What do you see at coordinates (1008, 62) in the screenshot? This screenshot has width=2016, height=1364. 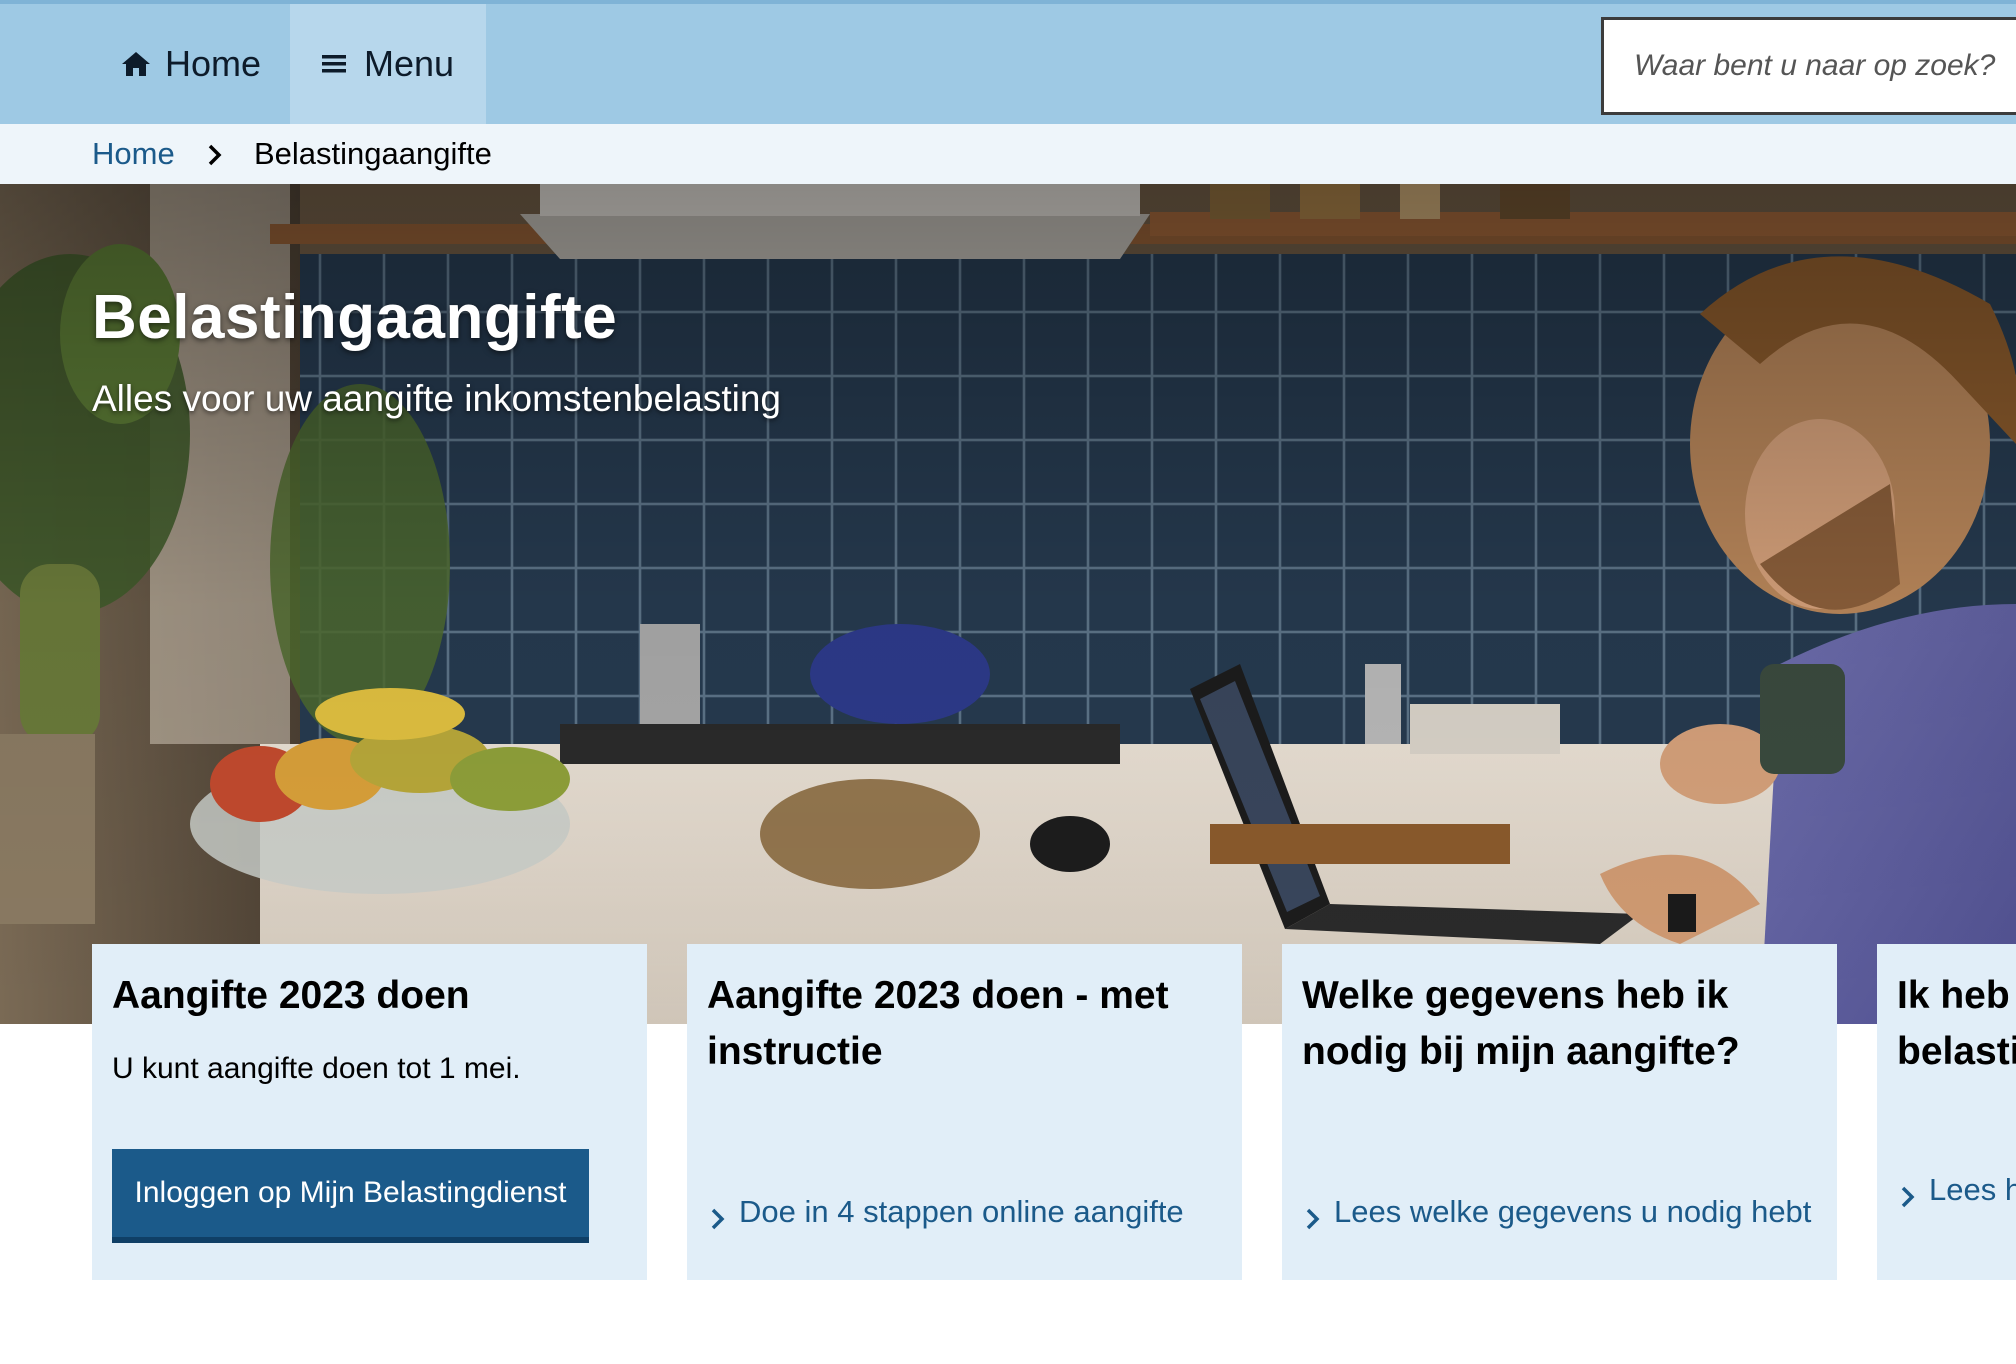 I see `top-navigation-bar: Home Menu` at bounding box center [1008, 62].